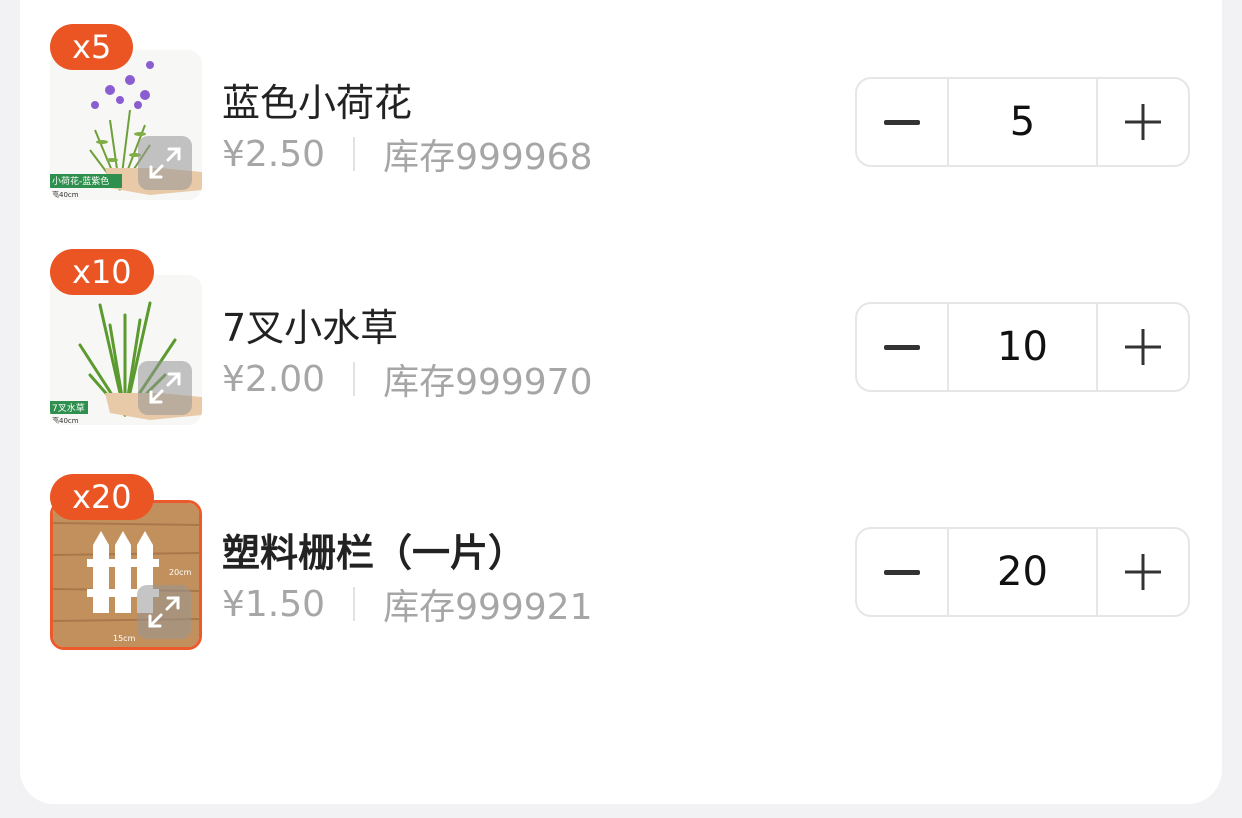  Describe the element at coordinates (274, 379) in the screenshot. I see `product-price: ¥2.00` at that location.